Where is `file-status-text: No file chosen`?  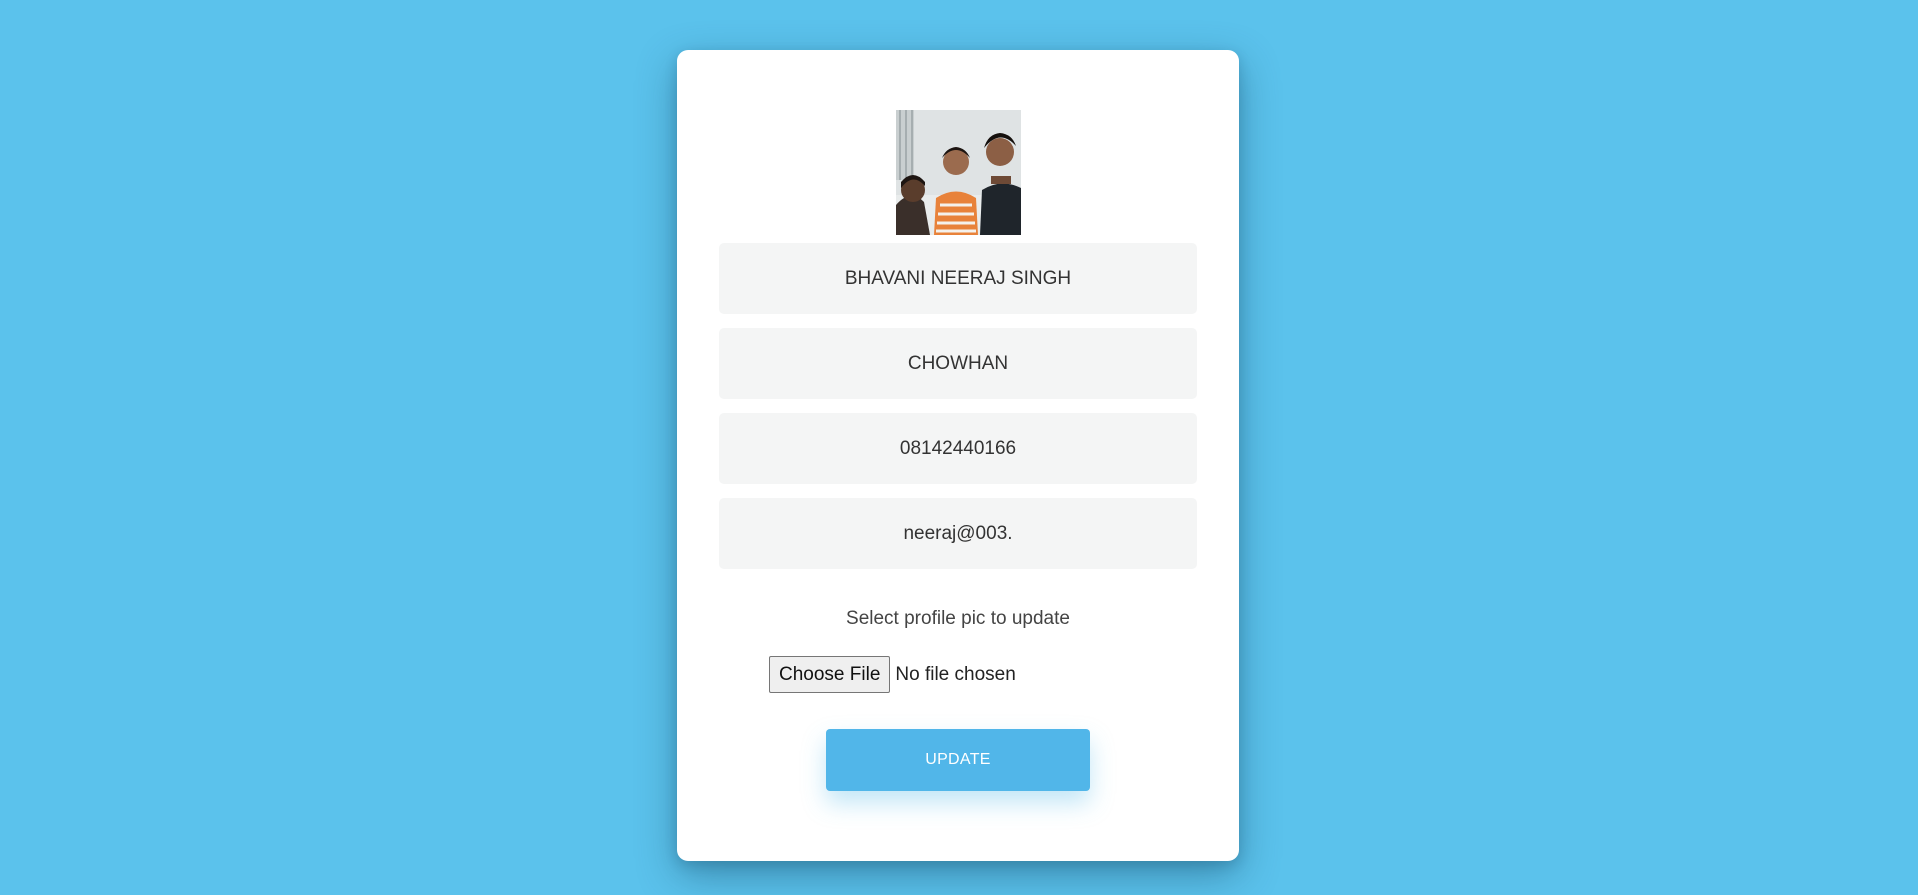
file-status-text: No file chosen is located at coordinates (955, 674).